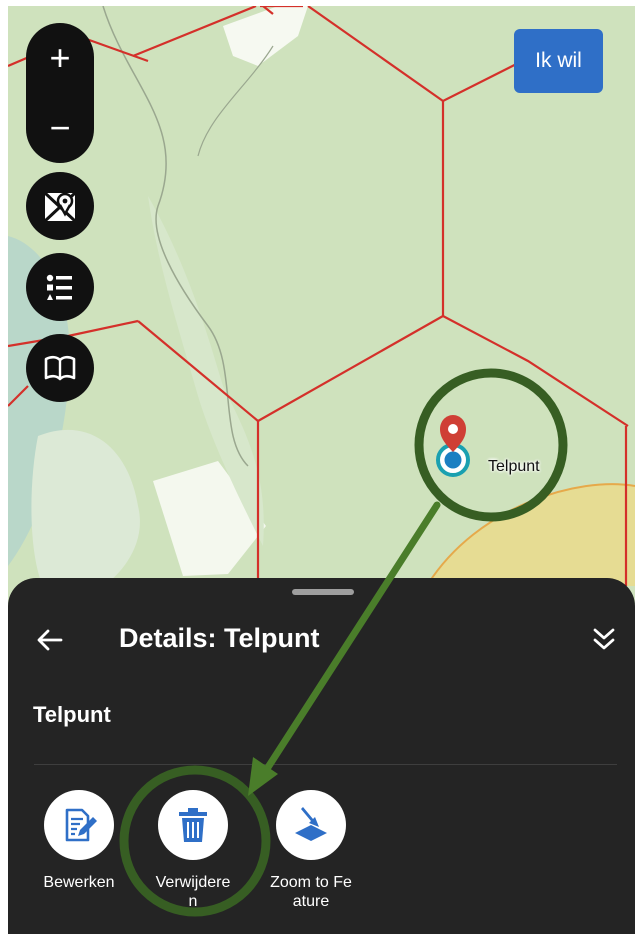 Image resolution: width=635 pixels, height=934 pixels. I want to click on zoom-to-feature-circle, so click(311, 825).